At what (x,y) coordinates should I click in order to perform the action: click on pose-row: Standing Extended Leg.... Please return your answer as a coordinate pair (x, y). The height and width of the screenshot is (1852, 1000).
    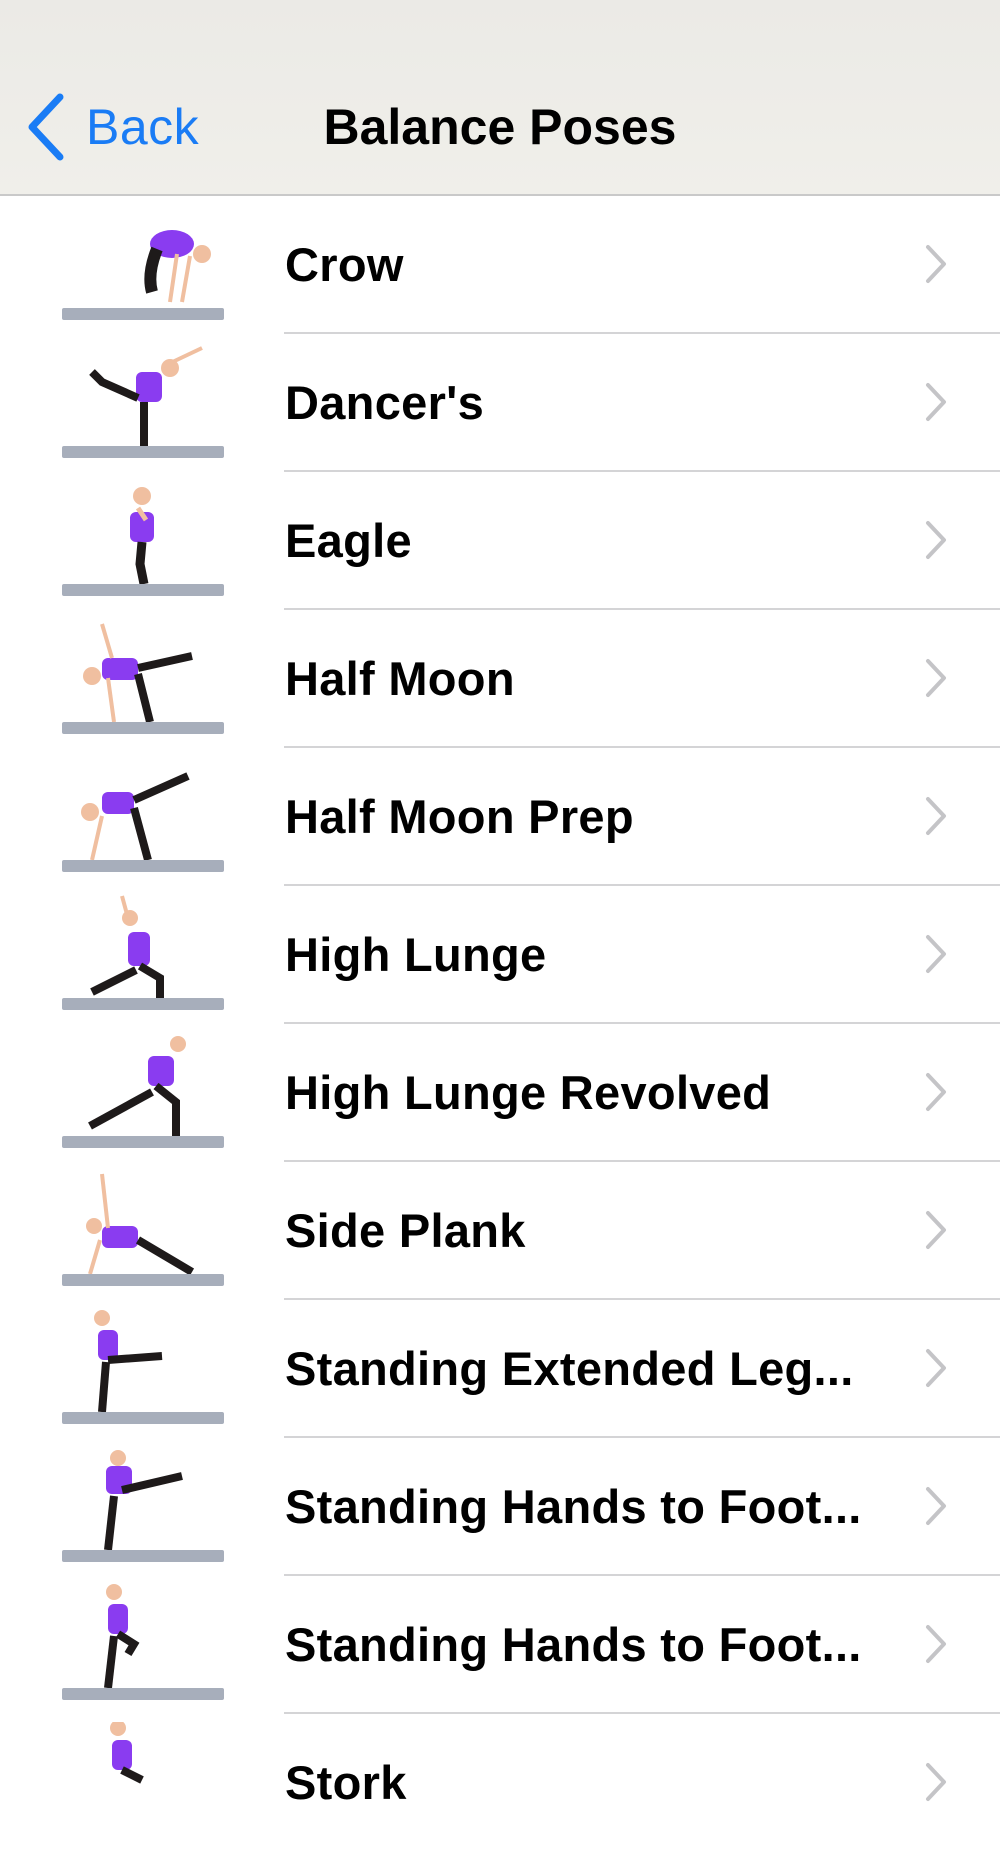
    Looking at the image, I should click on (500, 1369).